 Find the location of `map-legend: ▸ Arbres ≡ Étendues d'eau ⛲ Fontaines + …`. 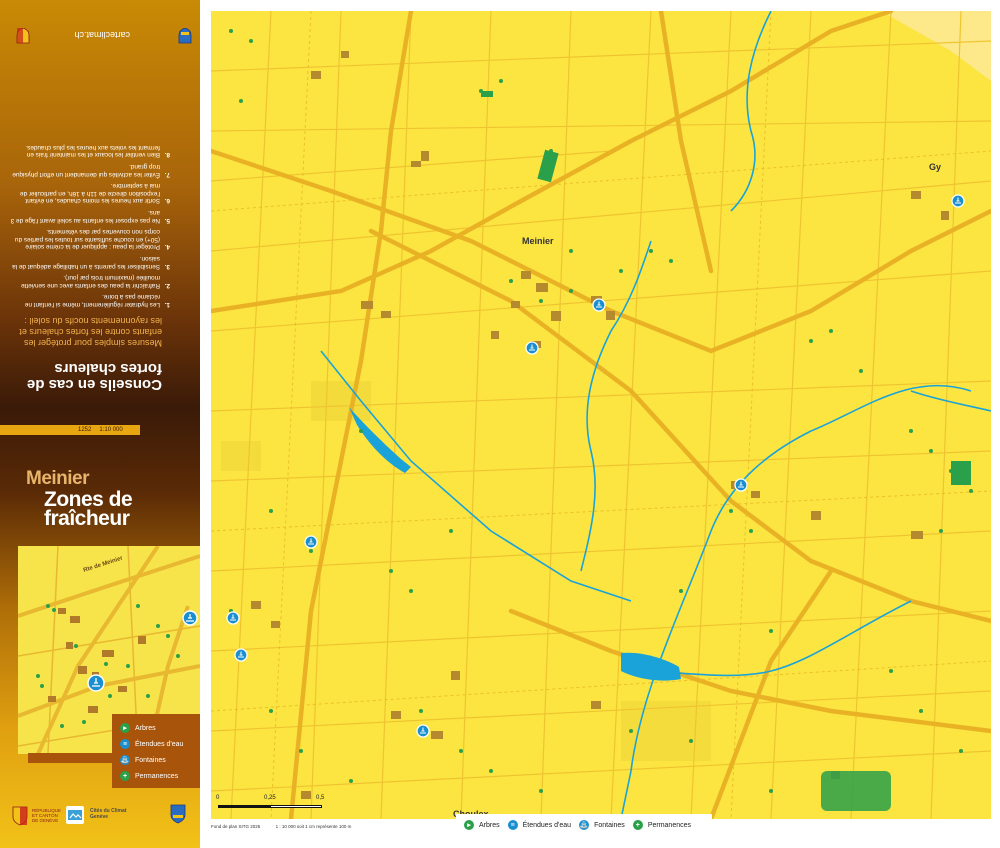

map-legend: ▸ Arbres ≡ Étendues d'eau ⛲ Fontaines + … is located at coordinates (584, 825).